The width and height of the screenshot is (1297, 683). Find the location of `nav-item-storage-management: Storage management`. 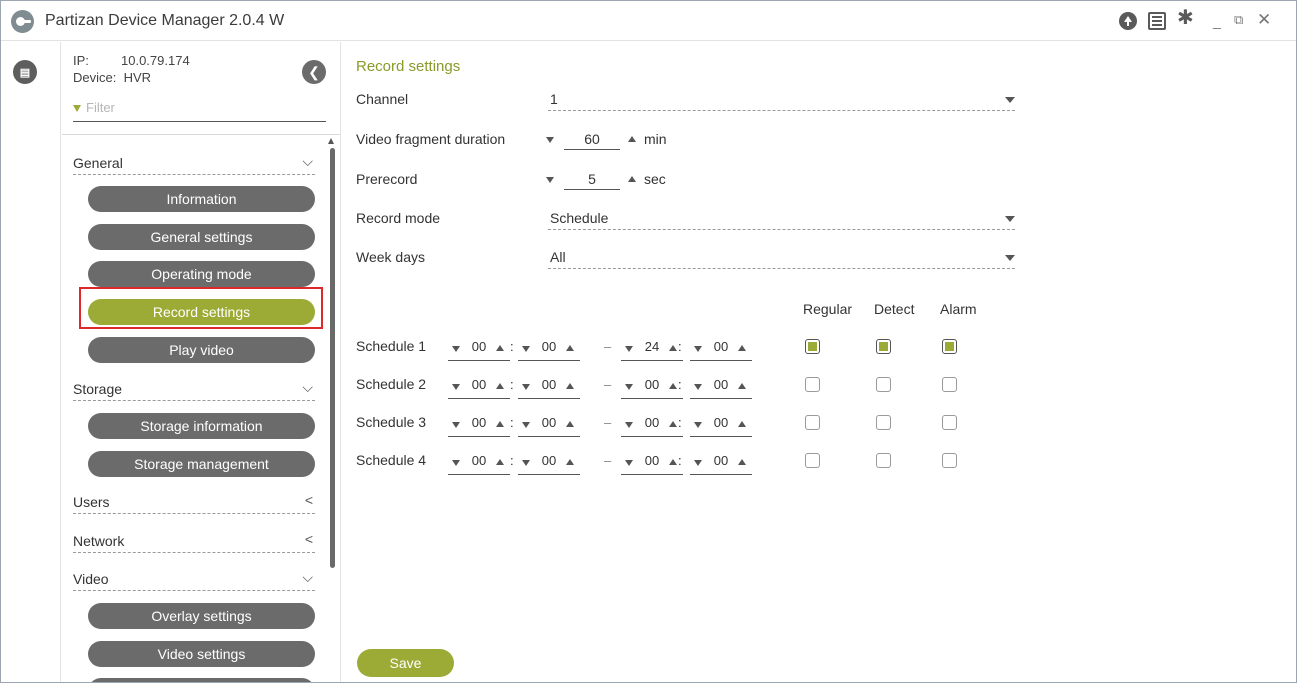

nav-item-storage-management: Storage management is located at coordinates (201, 464).